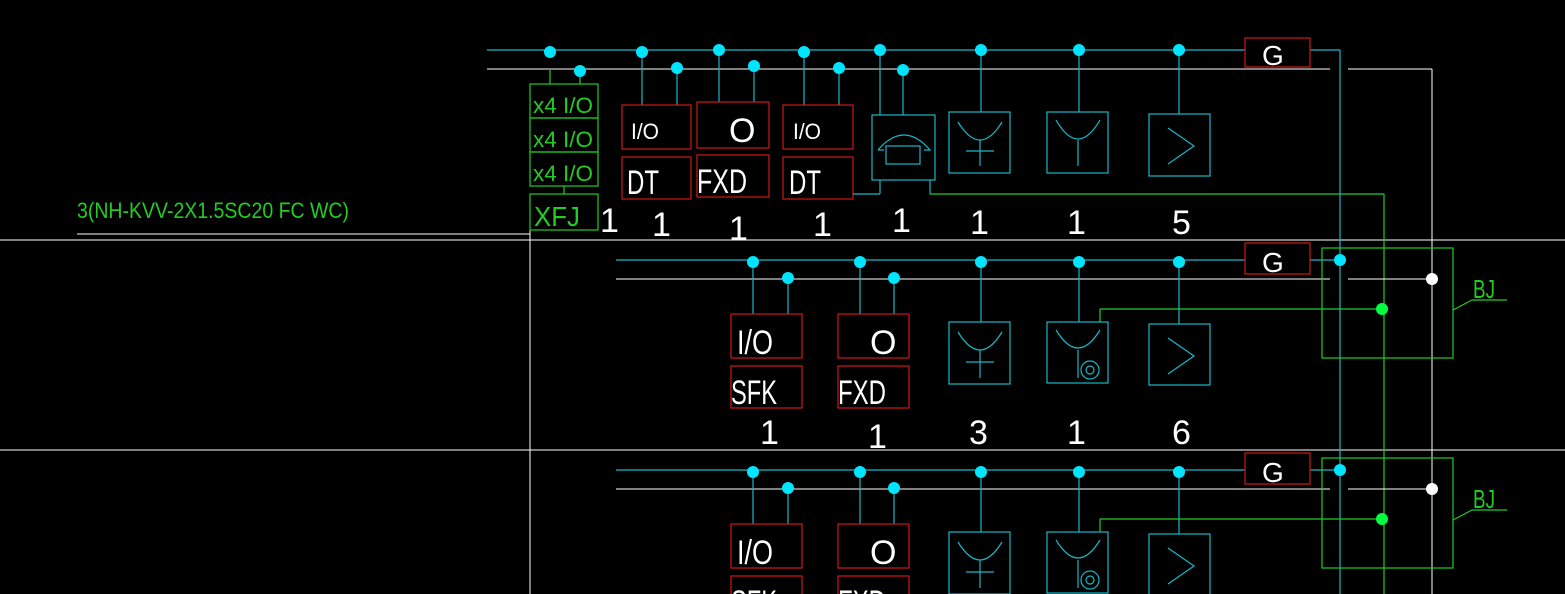 This screenshot has height=594, width=1565. What do you see at coordinates (557, 216) in the screenshot?
I see `module-box-label: XFJ` at bounding box center [557, 216].